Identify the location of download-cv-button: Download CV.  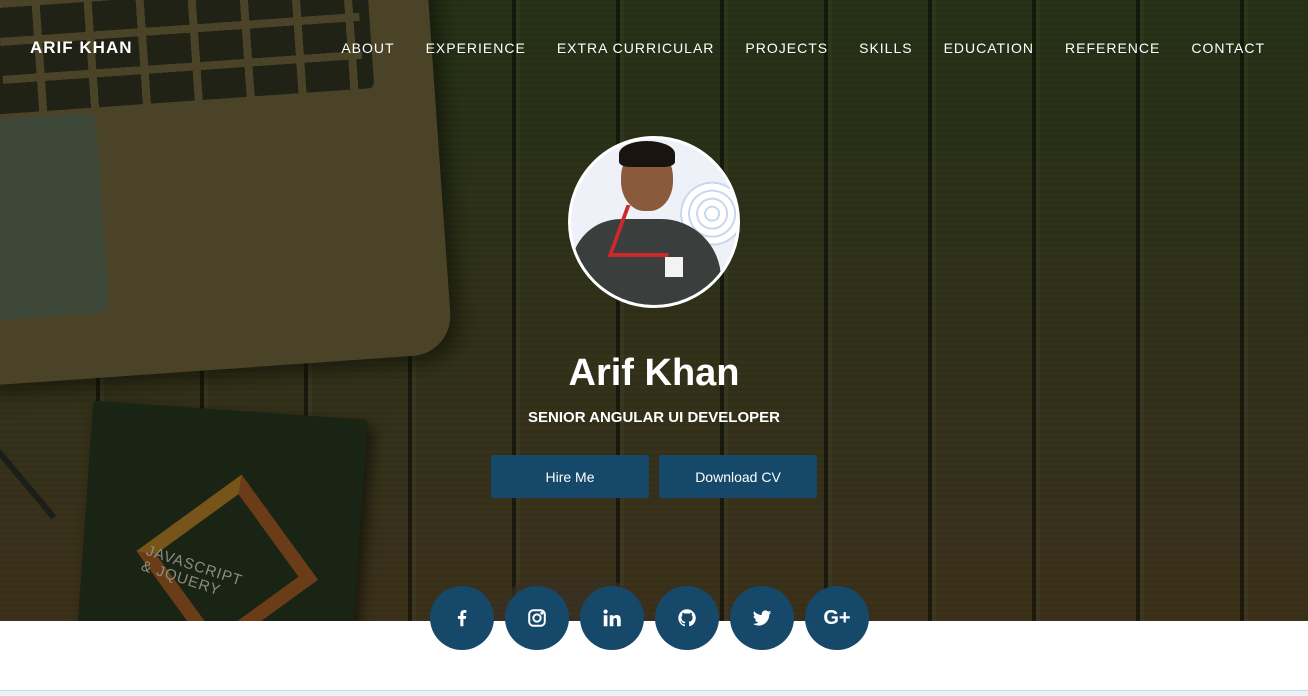
(738, 476).